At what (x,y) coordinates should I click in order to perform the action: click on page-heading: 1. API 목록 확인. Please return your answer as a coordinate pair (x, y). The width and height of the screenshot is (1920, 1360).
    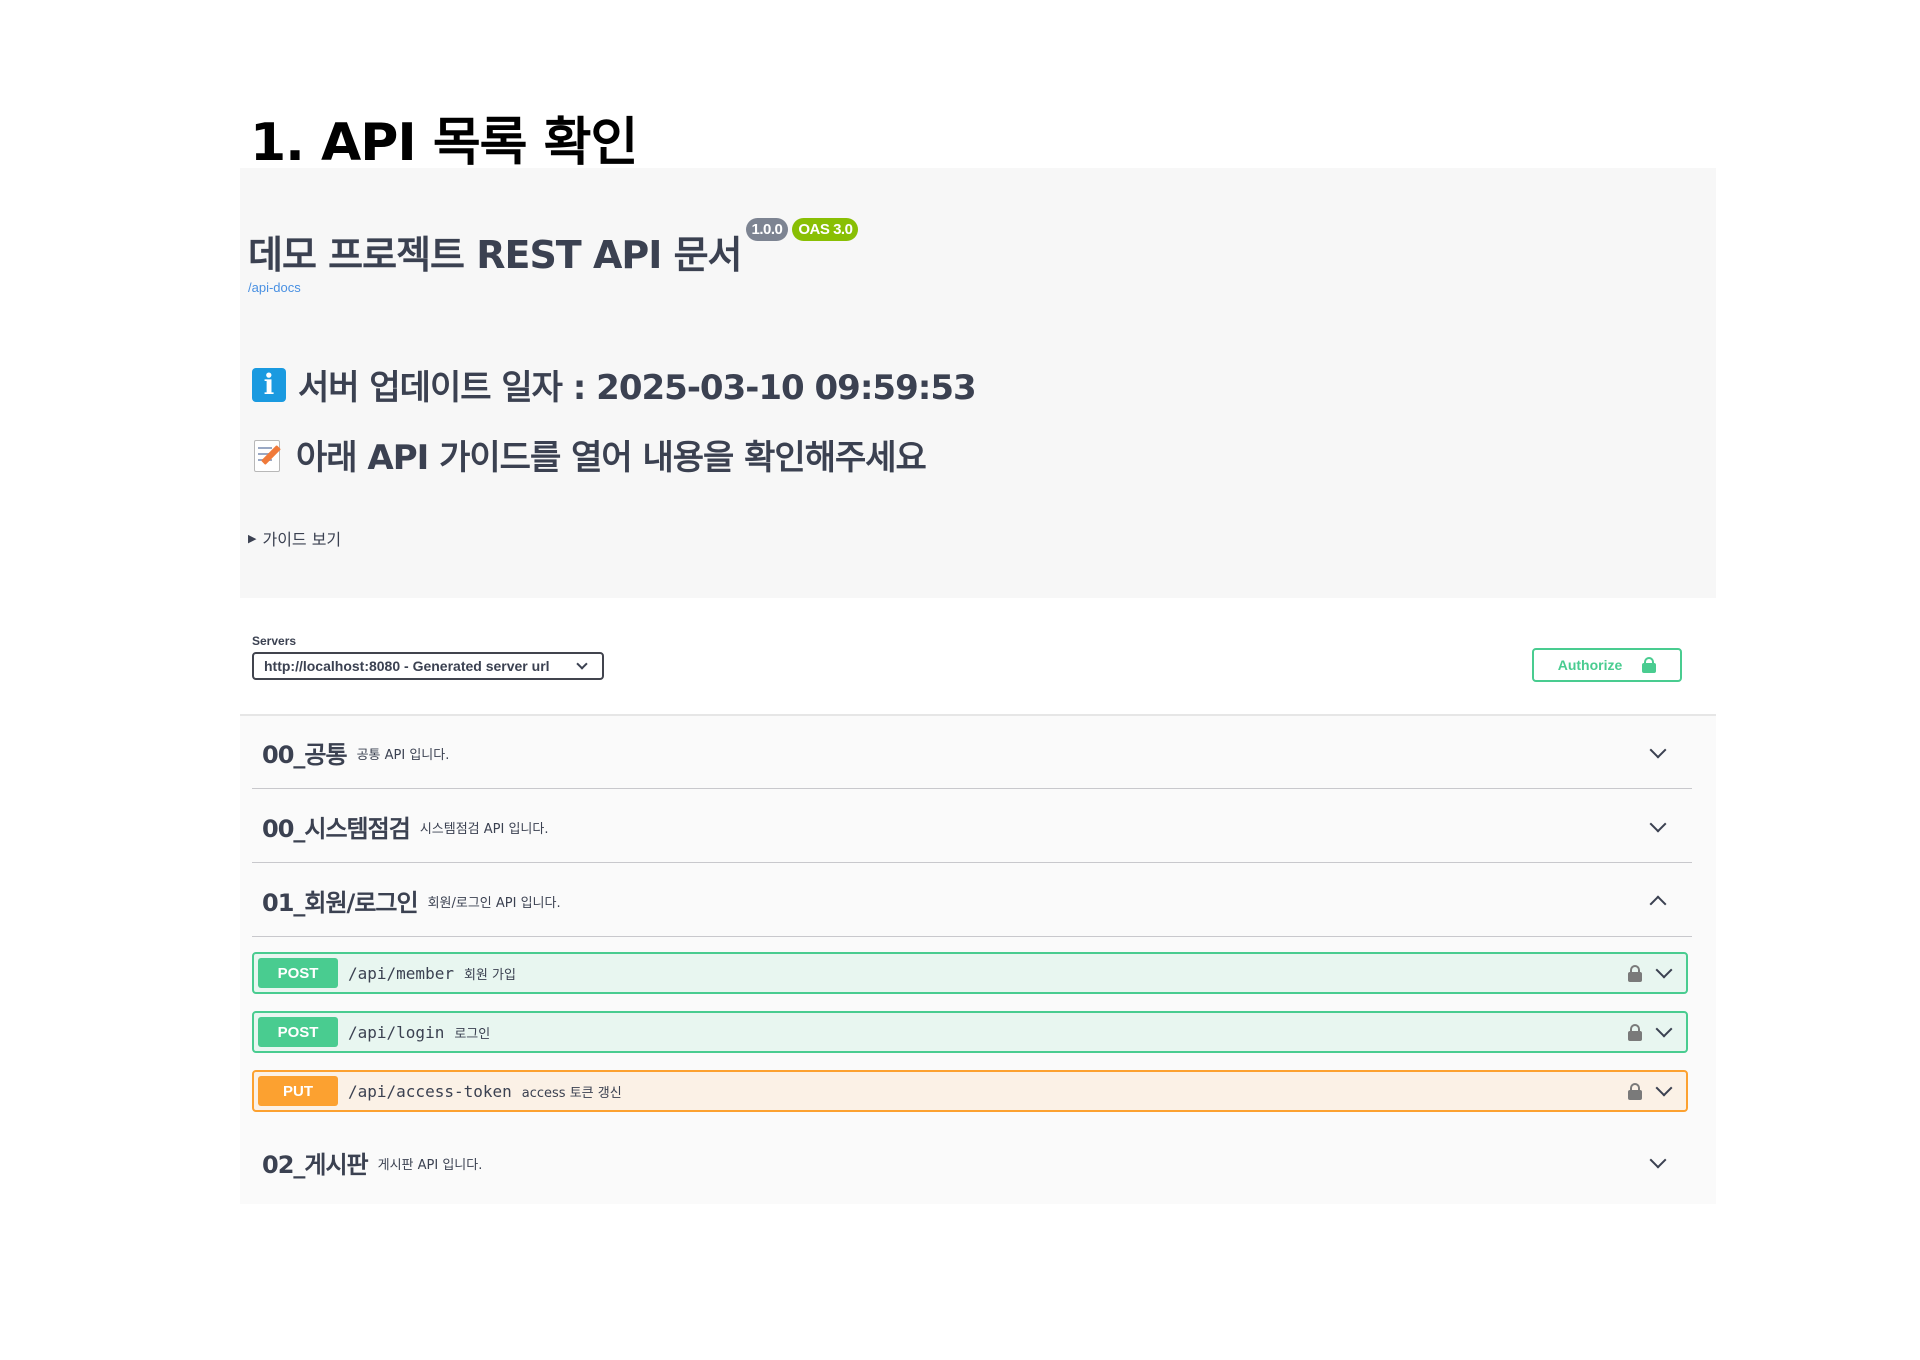
    Looking at the image, I should click on (444, 143).